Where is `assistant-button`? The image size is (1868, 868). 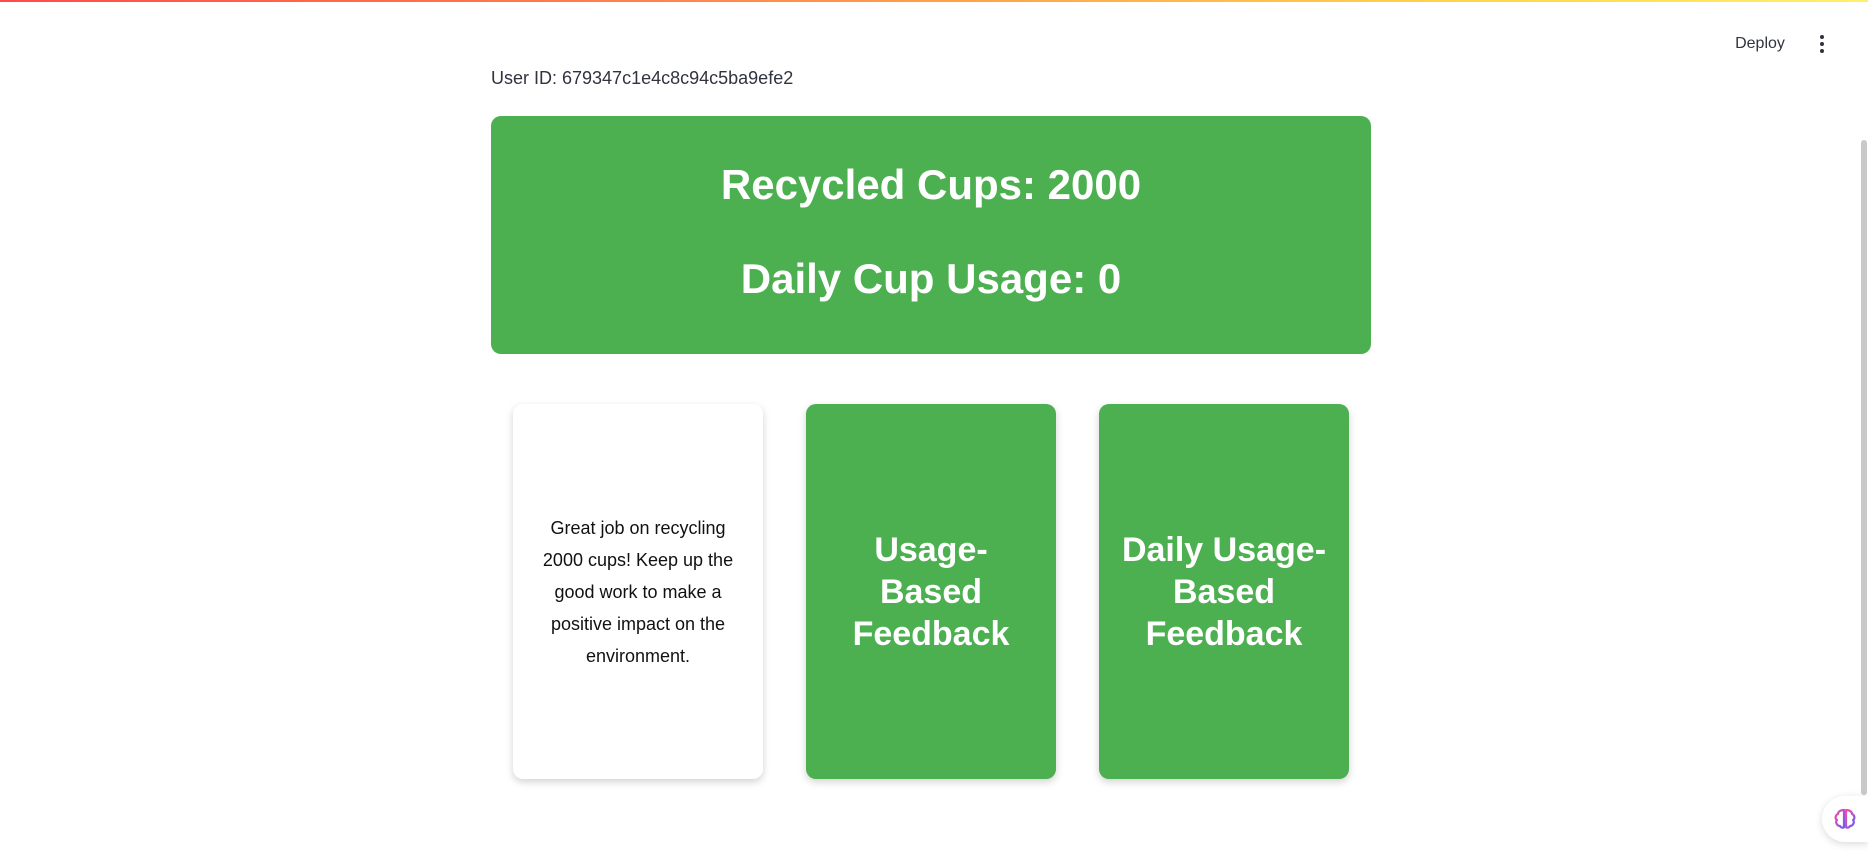
assistant-button is located at coordinates (1845, 819).